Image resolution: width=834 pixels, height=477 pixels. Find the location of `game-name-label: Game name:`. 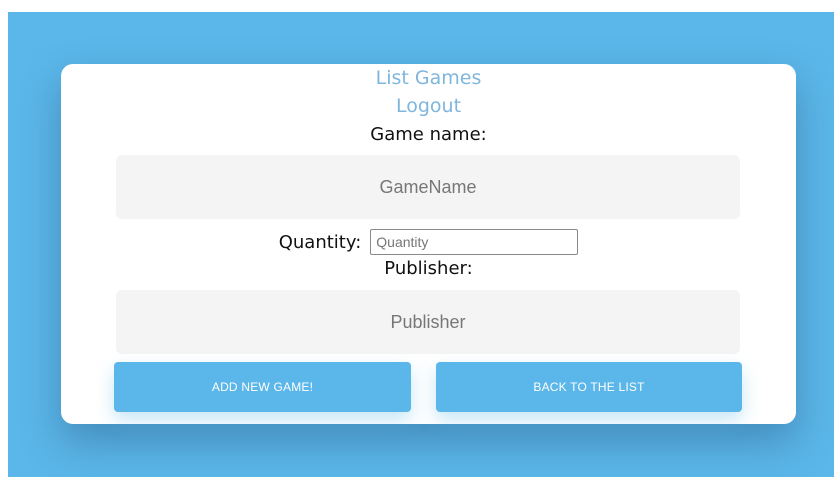

game-name-label: Game name: is located at coordinates (428, 134).